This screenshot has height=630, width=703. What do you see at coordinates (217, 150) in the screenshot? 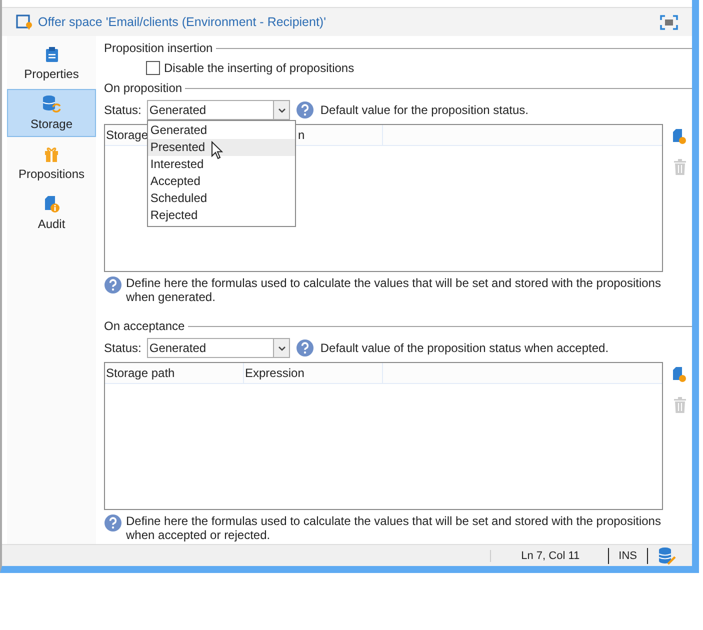
I see `cursor-icon` at bounding box center [217, 150].